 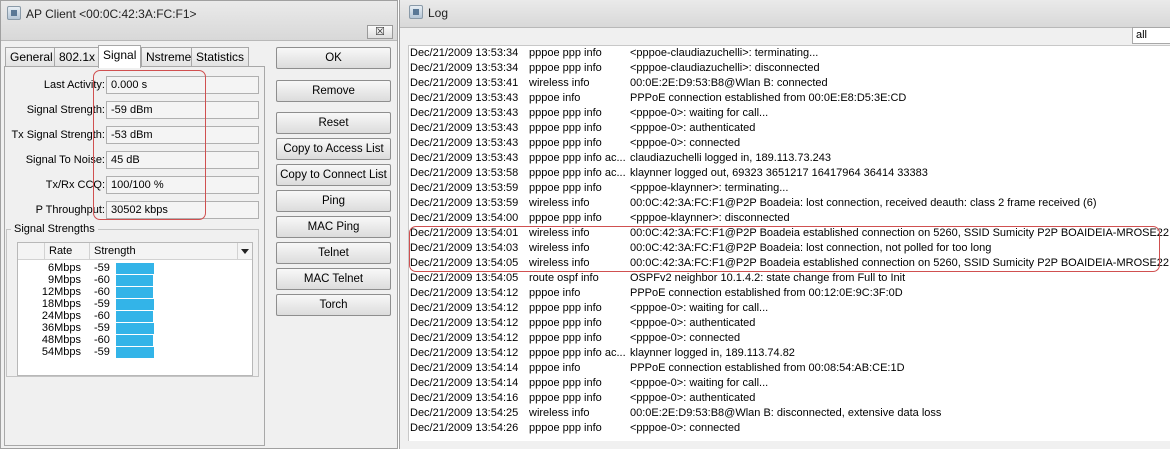 What do you see at coordinates (245, 251) in the screenshot?
I see `chevron-down-icon` at bounding box center [245, 251].